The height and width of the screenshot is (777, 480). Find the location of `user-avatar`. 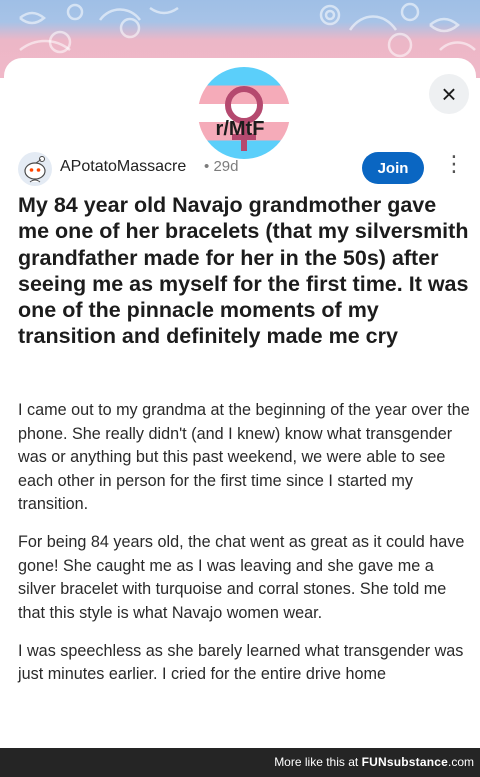

user-avatar is located at coordinates (35, 169).